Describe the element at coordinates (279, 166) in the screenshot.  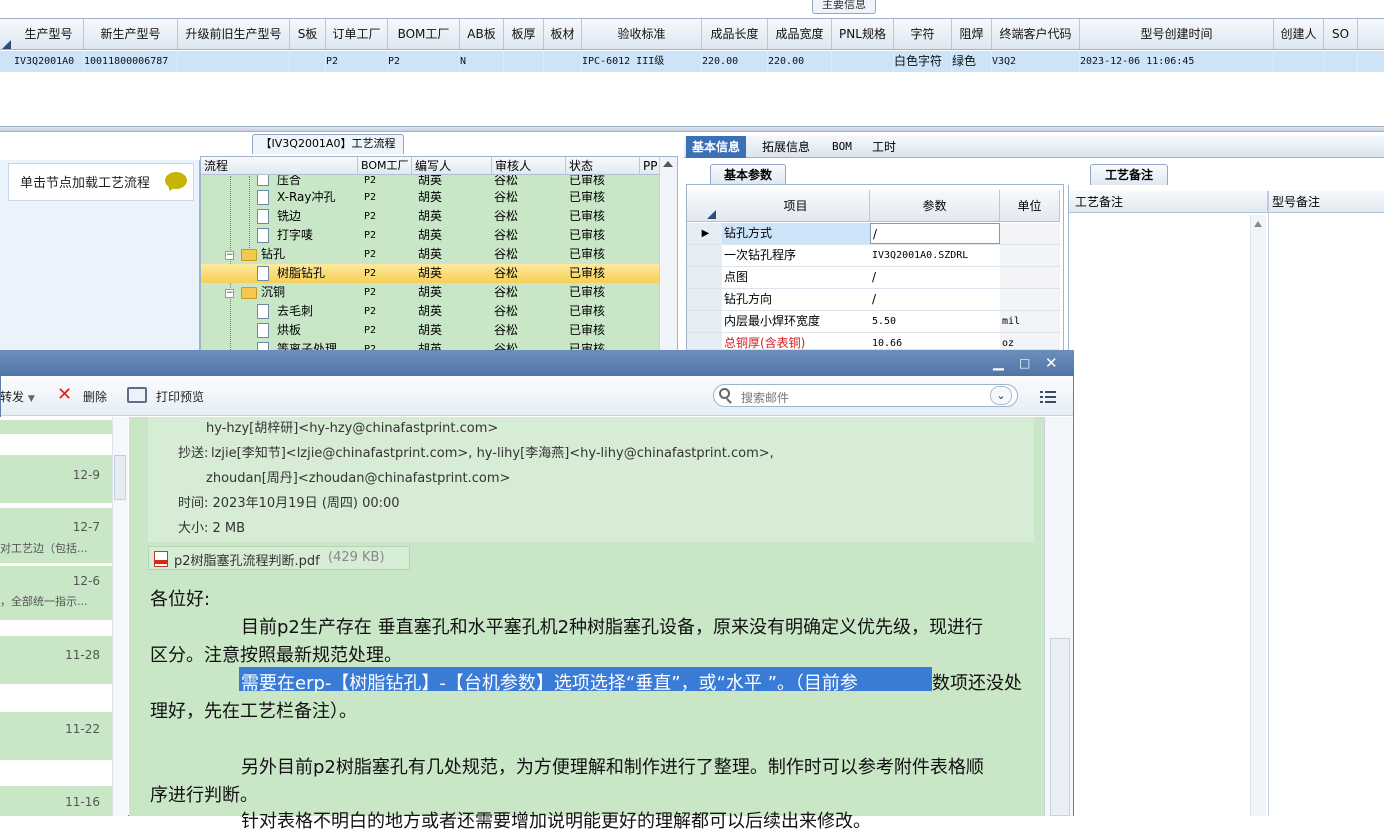
I see `col-header: 流程` at that location.